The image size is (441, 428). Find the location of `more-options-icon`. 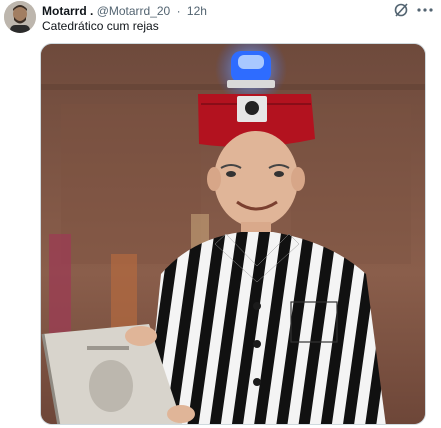

more-options-icon is located at coordinates (425, 10).